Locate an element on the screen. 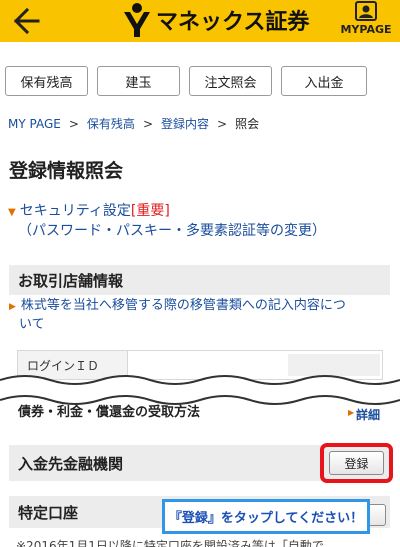 The image size is (400, 547). breadcrumb-mypage: MY PAGE is located at coordinates (34, 124).